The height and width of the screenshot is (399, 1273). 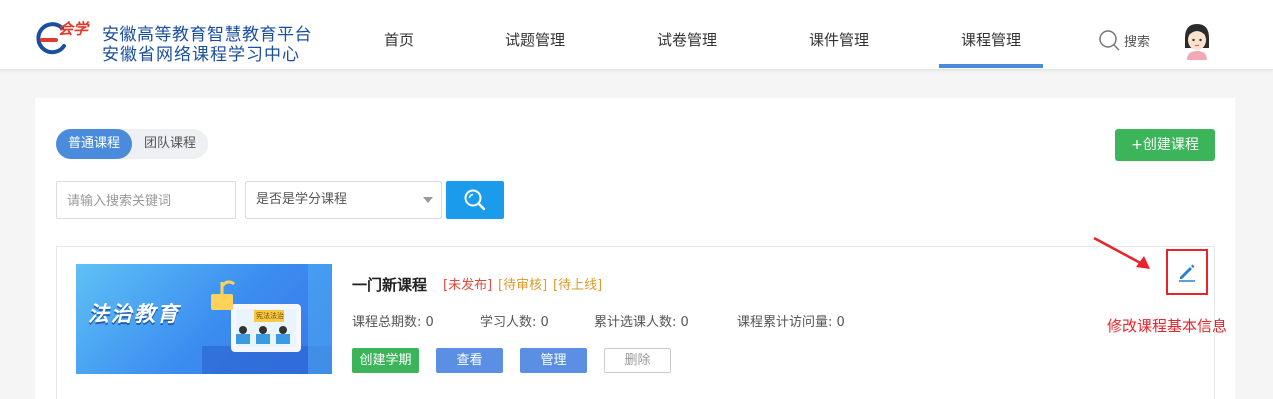 What do you see at coordinates (179, 41) in the screenshot?
I see `platform-logo: 会学 安徽高等教育智慧教育平台 安徽省网络课程学习中心` at bounding box center [179, 41].